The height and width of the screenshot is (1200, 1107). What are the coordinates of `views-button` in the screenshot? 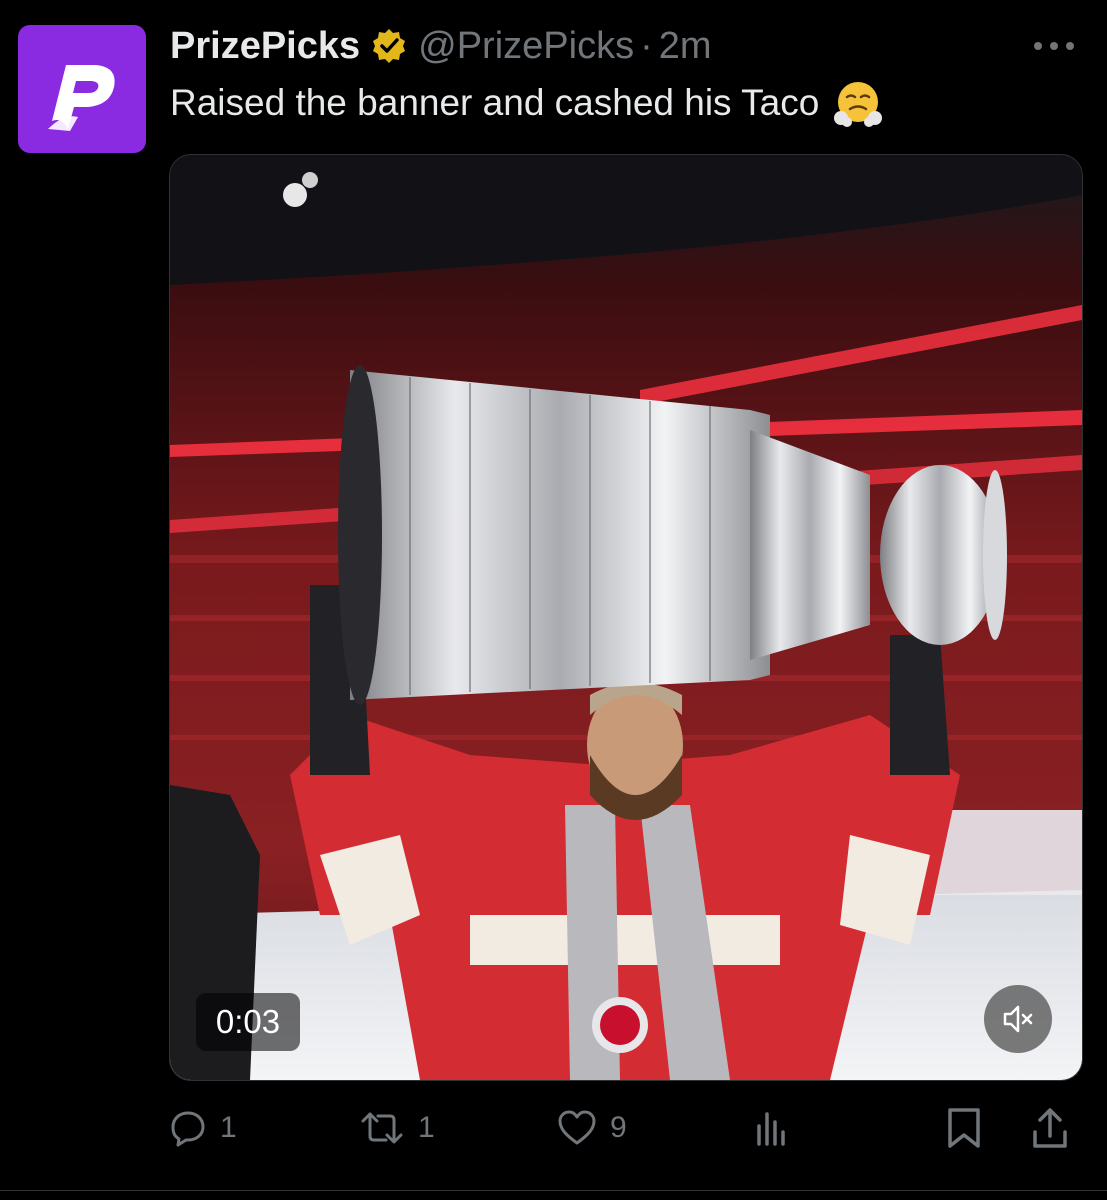 It's located at (771, 1128).